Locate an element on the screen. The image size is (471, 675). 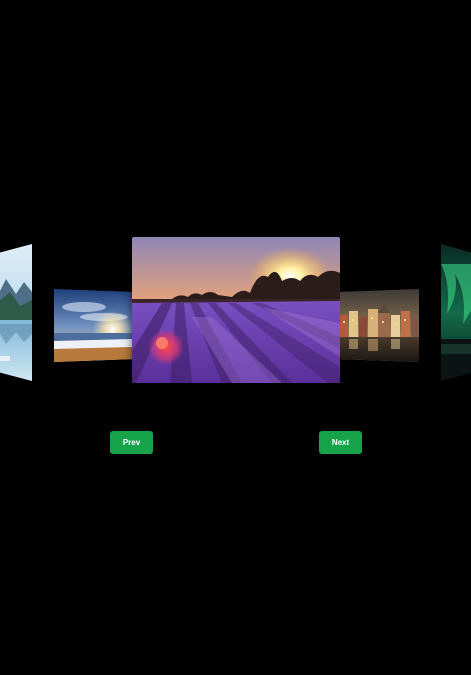
slide-sunset-beach is located at coordinates (93, 325).